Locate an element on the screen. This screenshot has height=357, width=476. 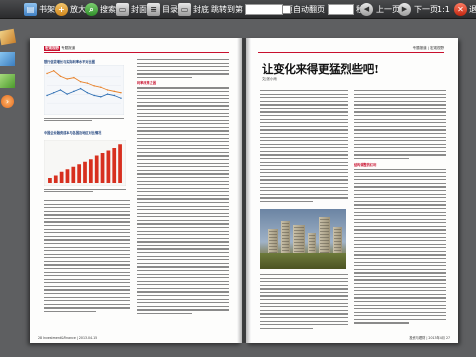
toc-button: ≡ 目录 is located at coordinates (162, 9).